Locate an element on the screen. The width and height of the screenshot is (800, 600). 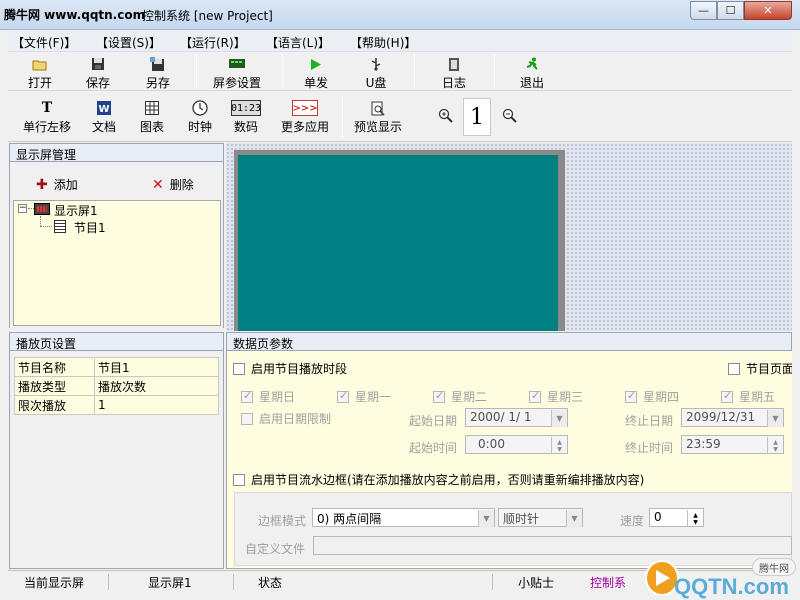
save-as-icon is located at coordinates (158, 64).